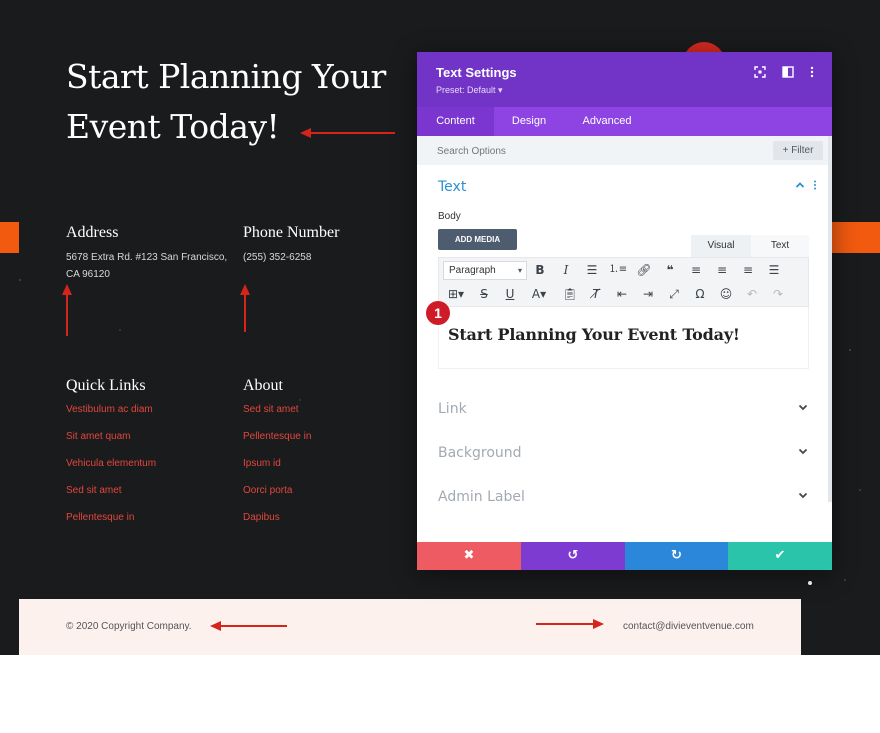 The image size is (880, 733). I want to click on accent-bar-left, so click(9, 237).